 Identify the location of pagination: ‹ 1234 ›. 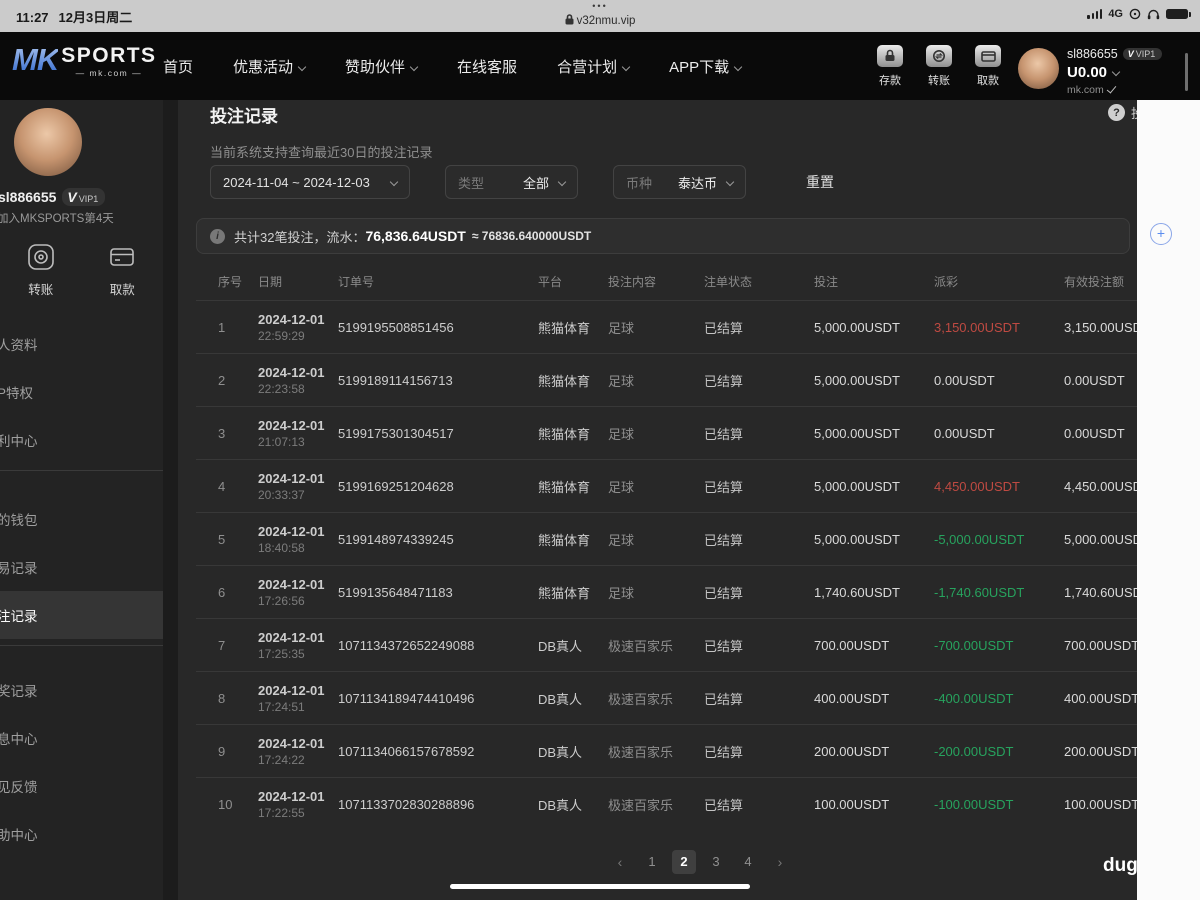
(700, 862).